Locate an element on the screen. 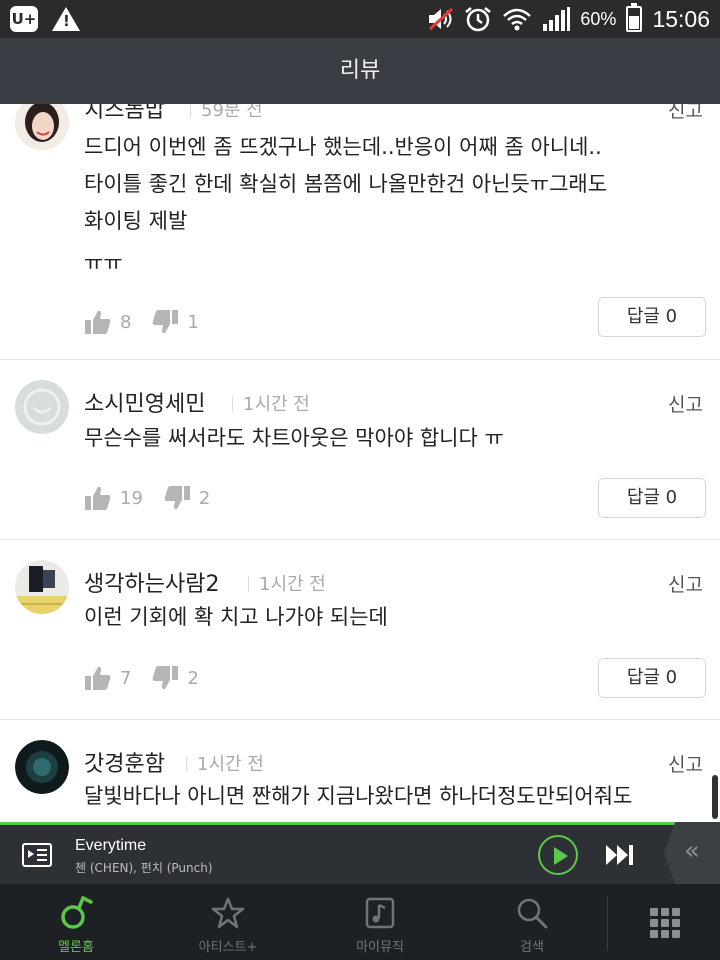  reaction-row: 8 1 is located at coordinates (151, 322).